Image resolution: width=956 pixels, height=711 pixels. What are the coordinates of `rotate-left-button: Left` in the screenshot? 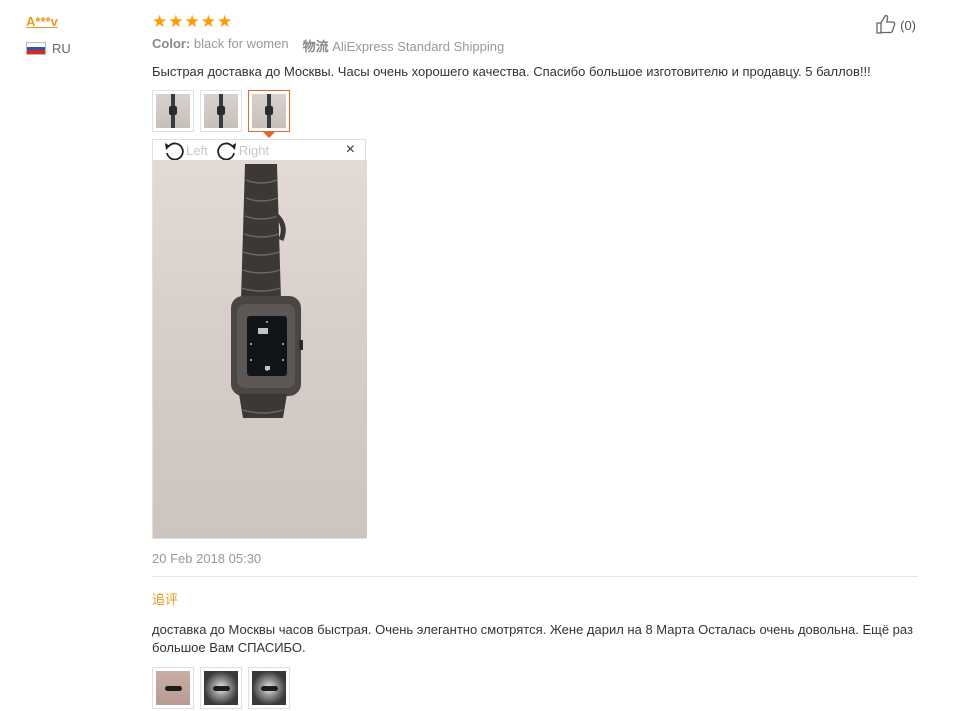 It's located at (185, 150).